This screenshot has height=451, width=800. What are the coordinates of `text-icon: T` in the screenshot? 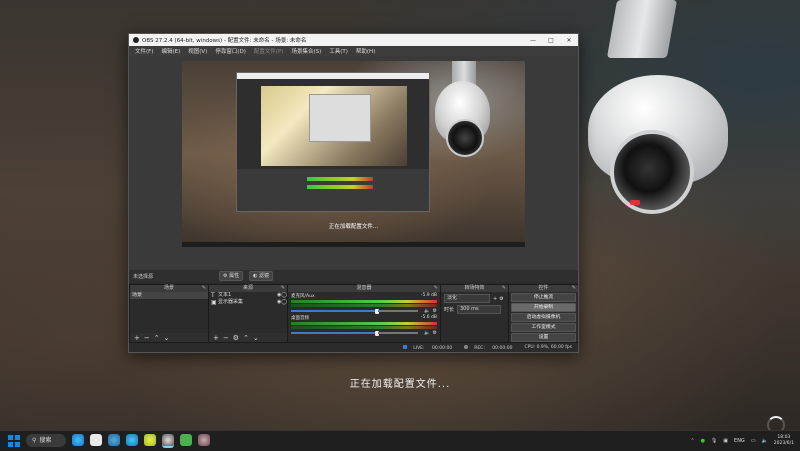 It's located at (213, 295).